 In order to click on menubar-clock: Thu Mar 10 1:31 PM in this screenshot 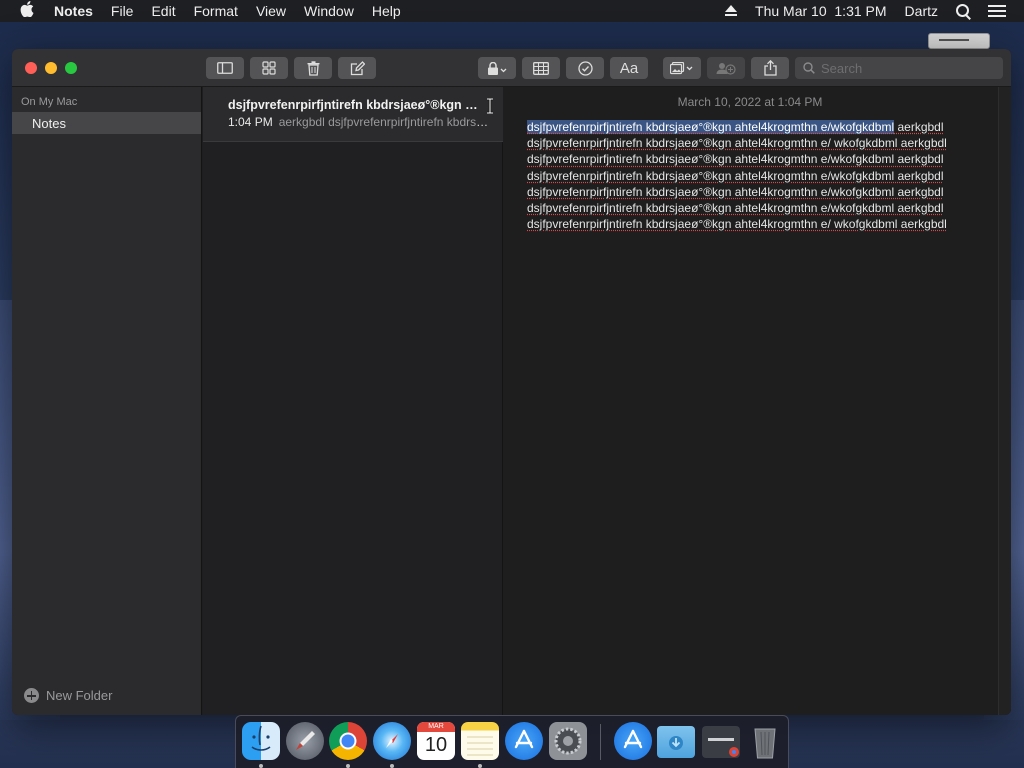, I will do `click(821, 11)`.